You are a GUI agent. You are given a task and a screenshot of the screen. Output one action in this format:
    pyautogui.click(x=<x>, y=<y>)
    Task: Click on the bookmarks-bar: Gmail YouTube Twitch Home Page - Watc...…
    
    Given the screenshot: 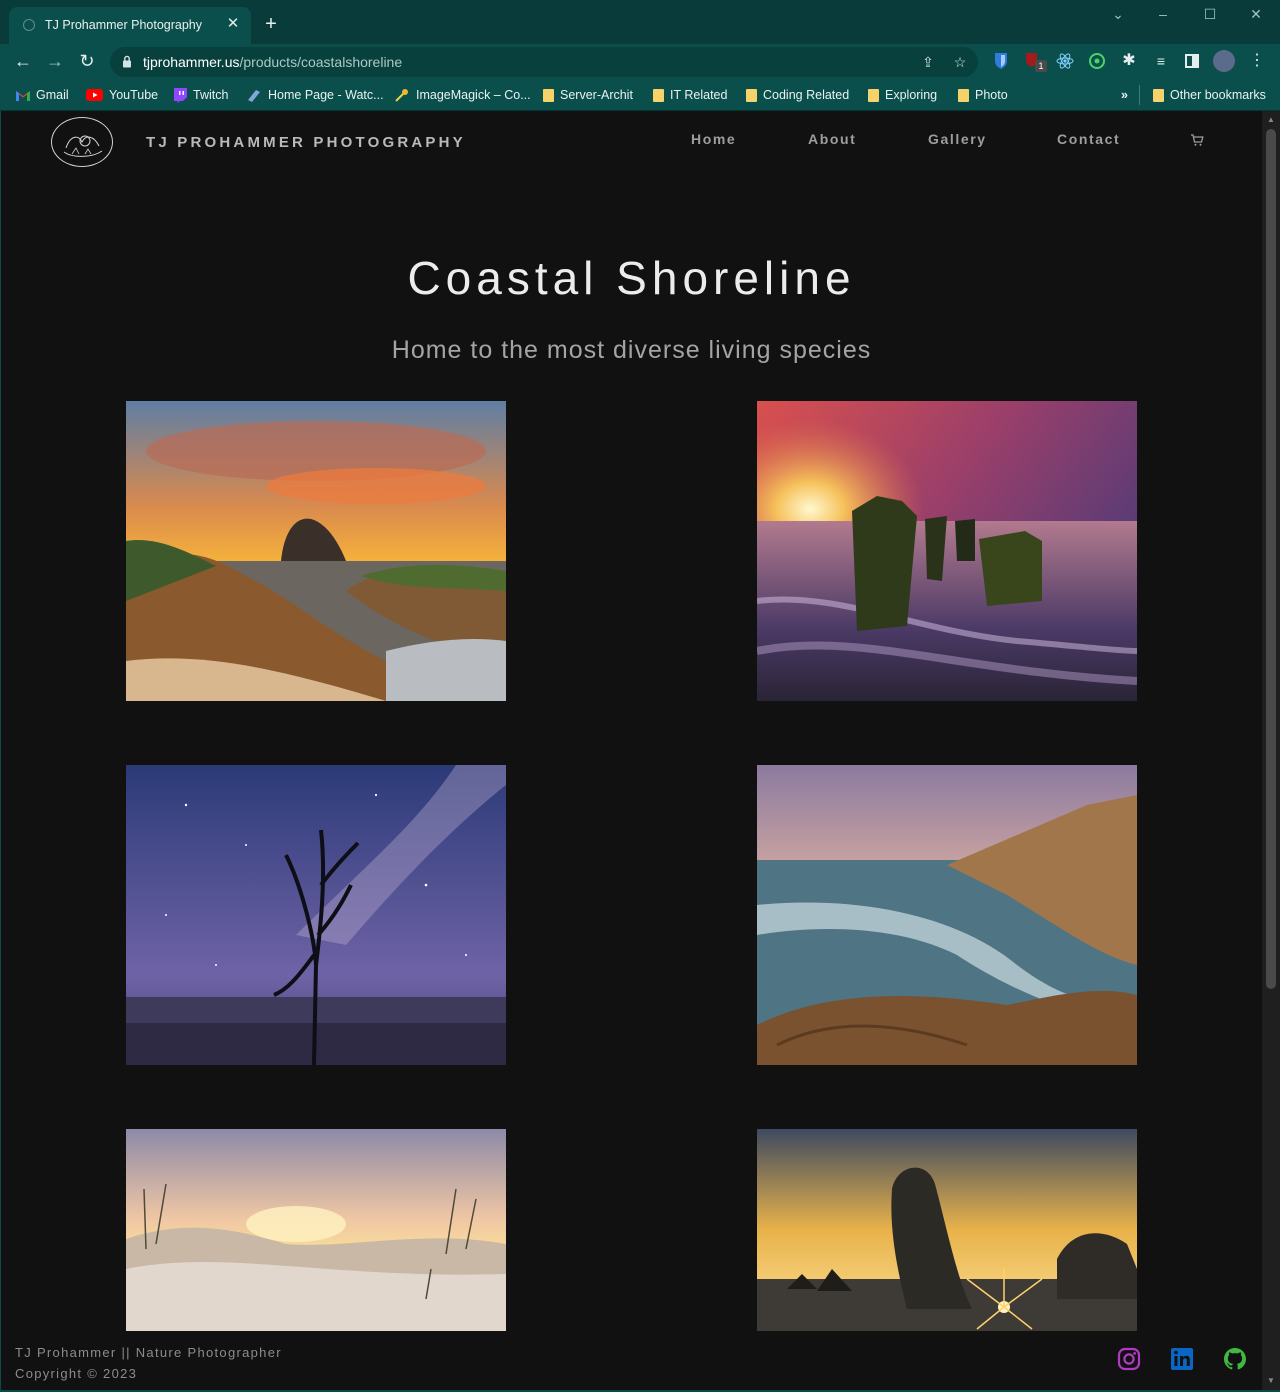 What is the action you would take?
    pyautogui.click(x=640, y=95)
    